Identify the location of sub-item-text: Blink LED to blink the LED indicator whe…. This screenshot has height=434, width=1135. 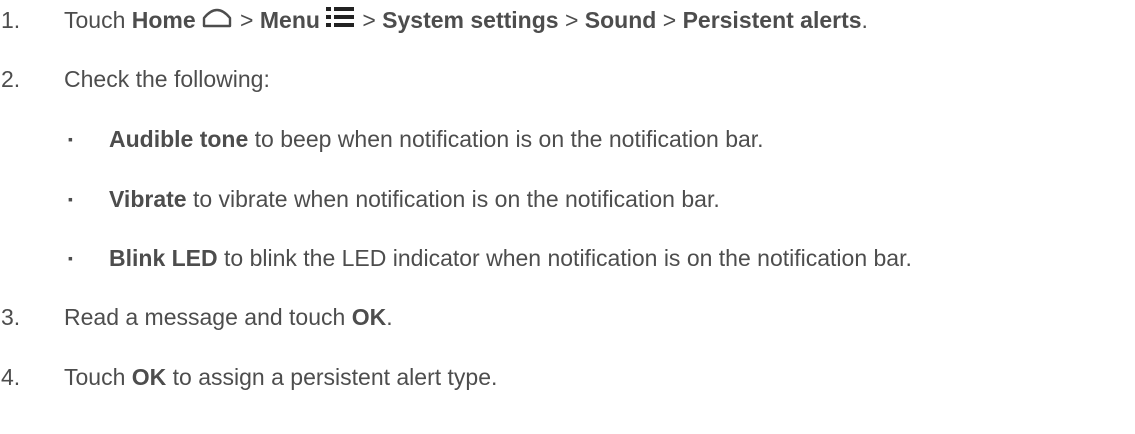
(510, 258).